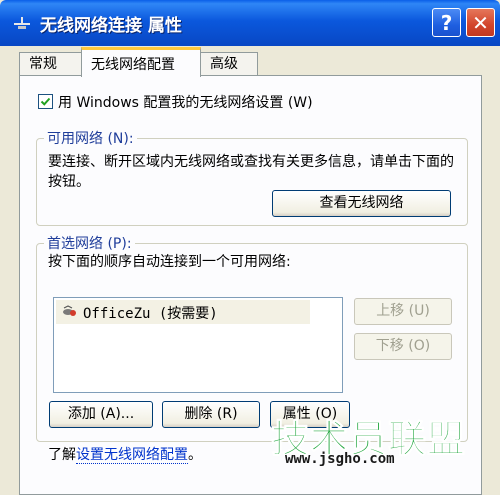 The height and width of the screenshot is (495, 500). I want to click on remove-button: 删除 (R), so click(211, 414).